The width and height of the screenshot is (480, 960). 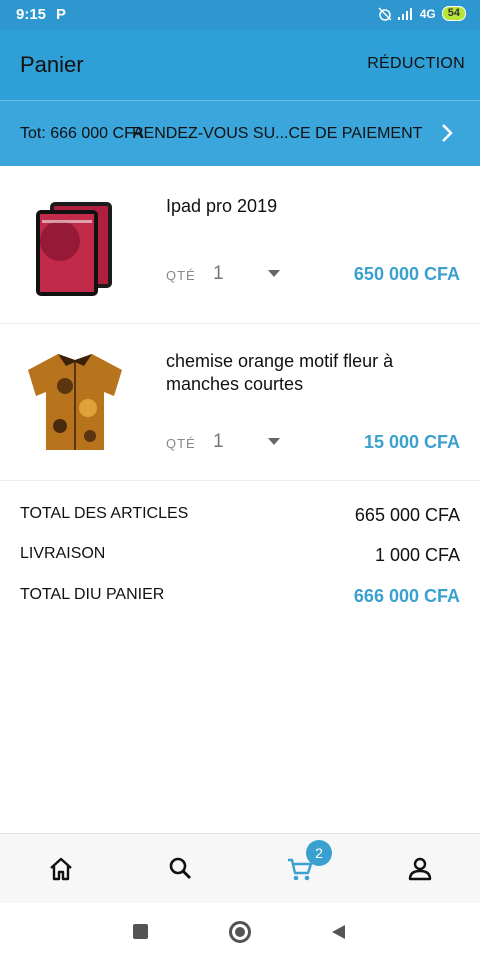 I want to click on status-time: 9:15, so click(x=31, y=14).